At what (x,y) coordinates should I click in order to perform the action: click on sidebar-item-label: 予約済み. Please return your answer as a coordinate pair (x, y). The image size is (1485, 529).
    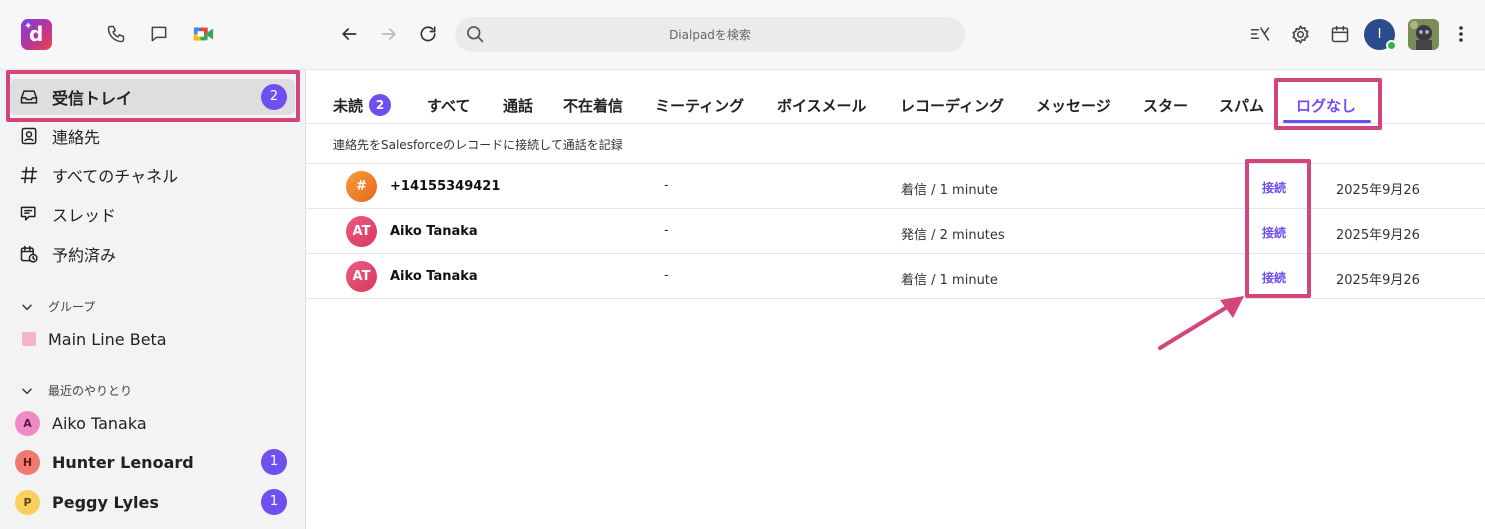
    Looking at the image, I should click on (84, 255).